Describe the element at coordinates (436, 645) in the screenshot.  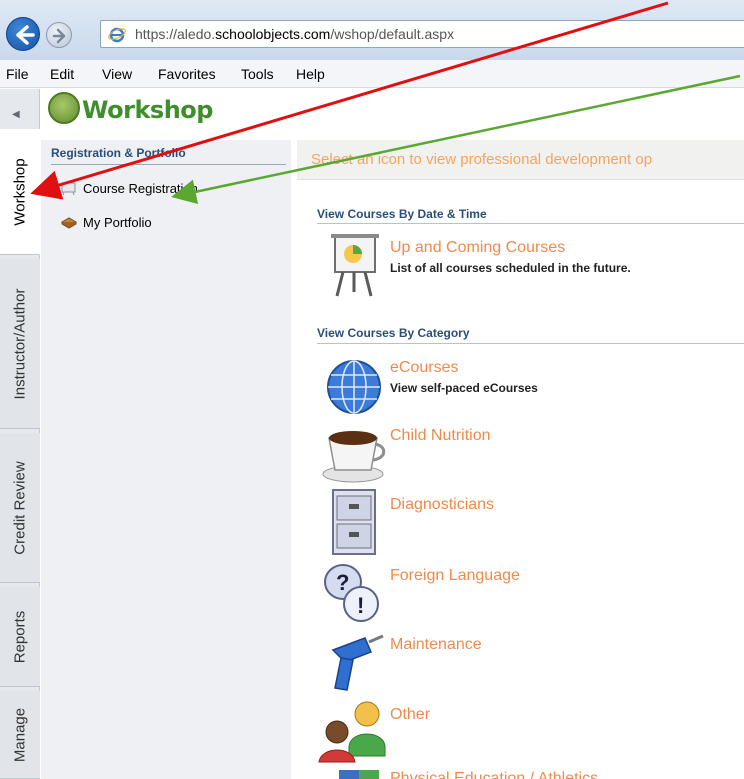
I see `course-maintenance-link: Maintenance` at that location.